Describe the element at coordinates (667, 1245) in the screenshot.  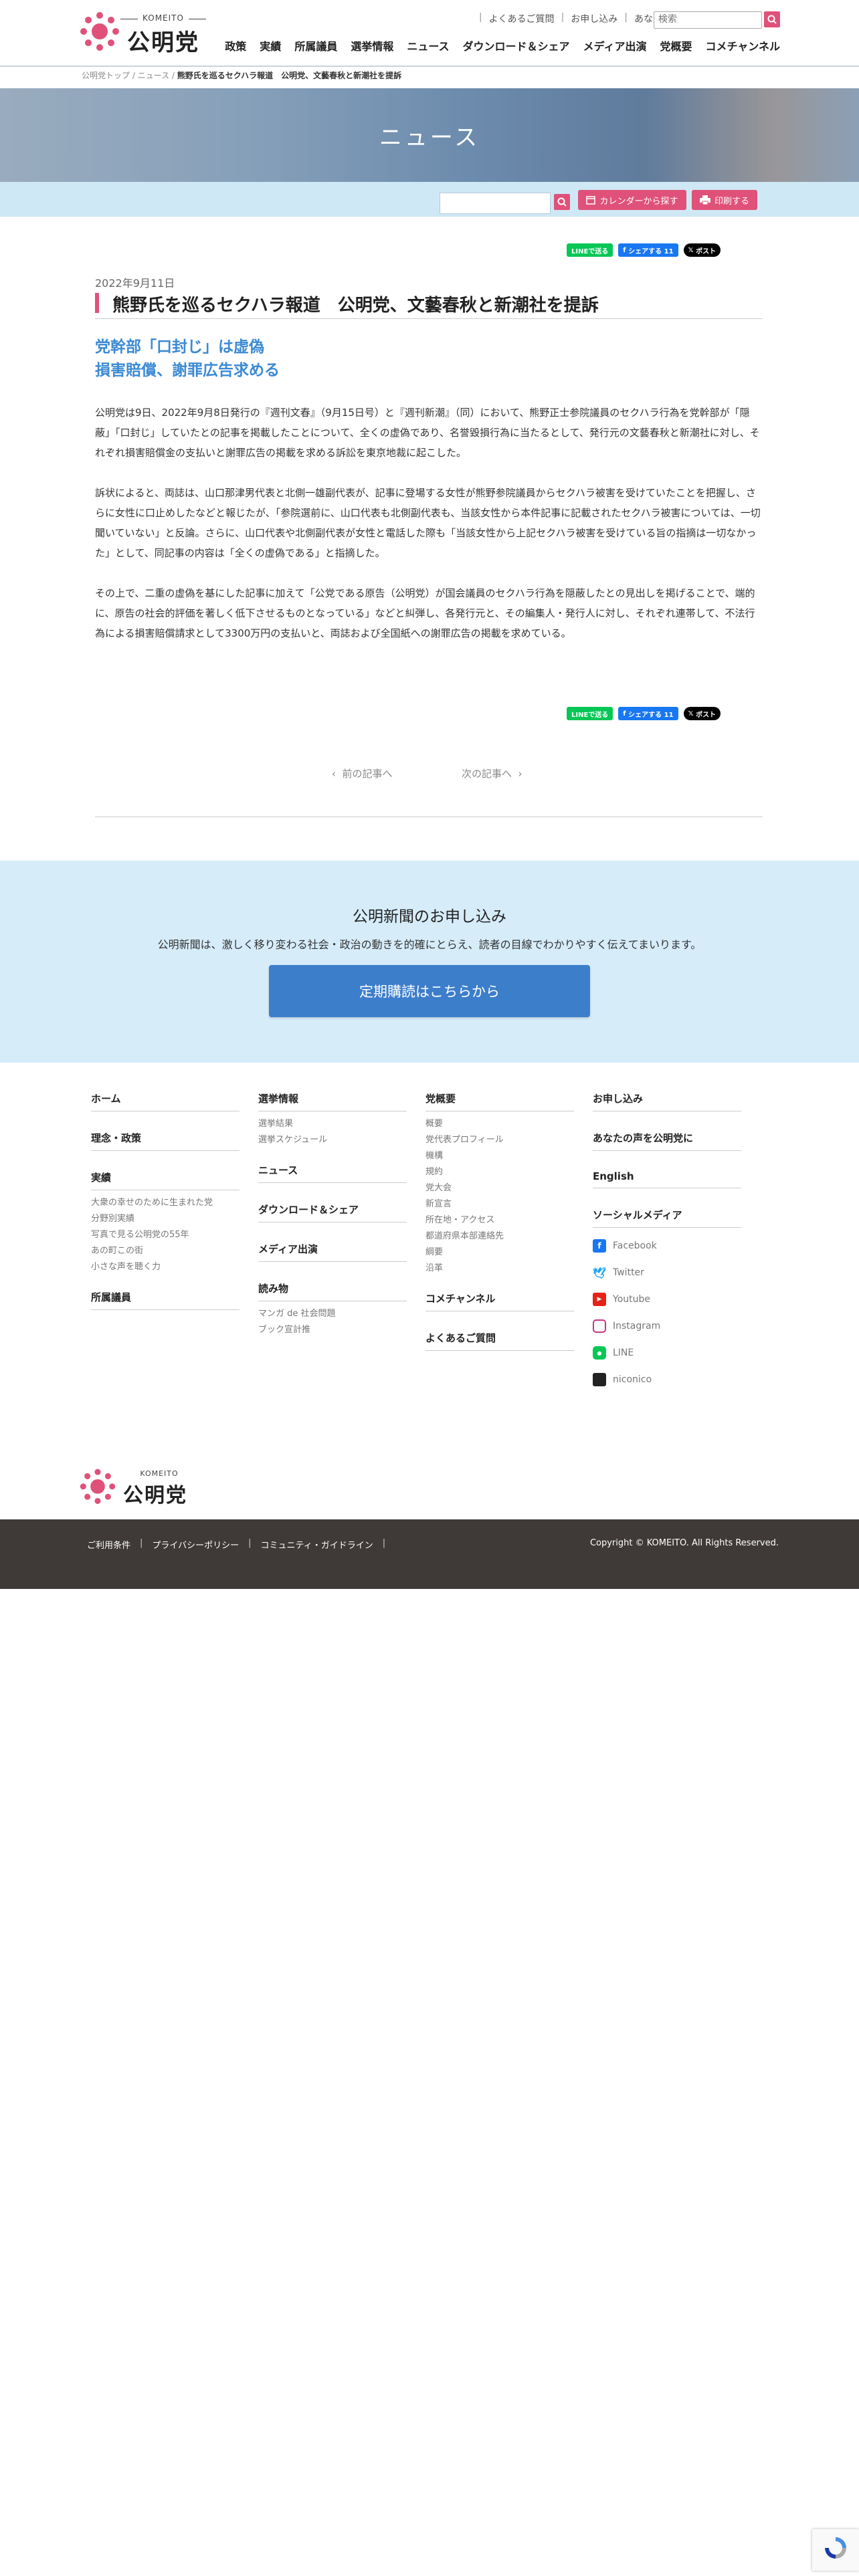
I see `sns-facebook-link: f Facebook` at that location.